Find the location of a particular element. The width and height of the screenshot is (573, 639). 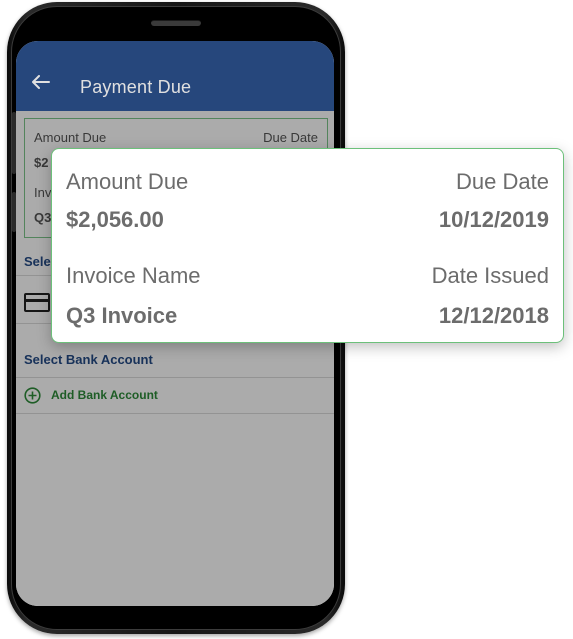

invoice-name-label: Inv is located at coordinates (43, 192).